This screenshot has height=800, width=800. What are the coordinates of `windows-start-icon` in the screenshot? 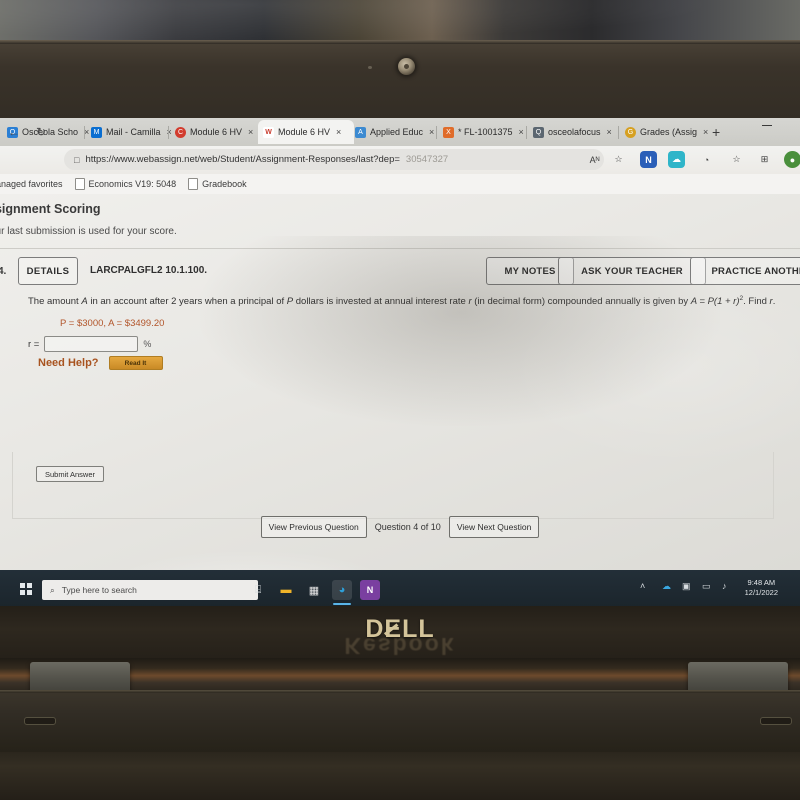 It's located at (26, 589).